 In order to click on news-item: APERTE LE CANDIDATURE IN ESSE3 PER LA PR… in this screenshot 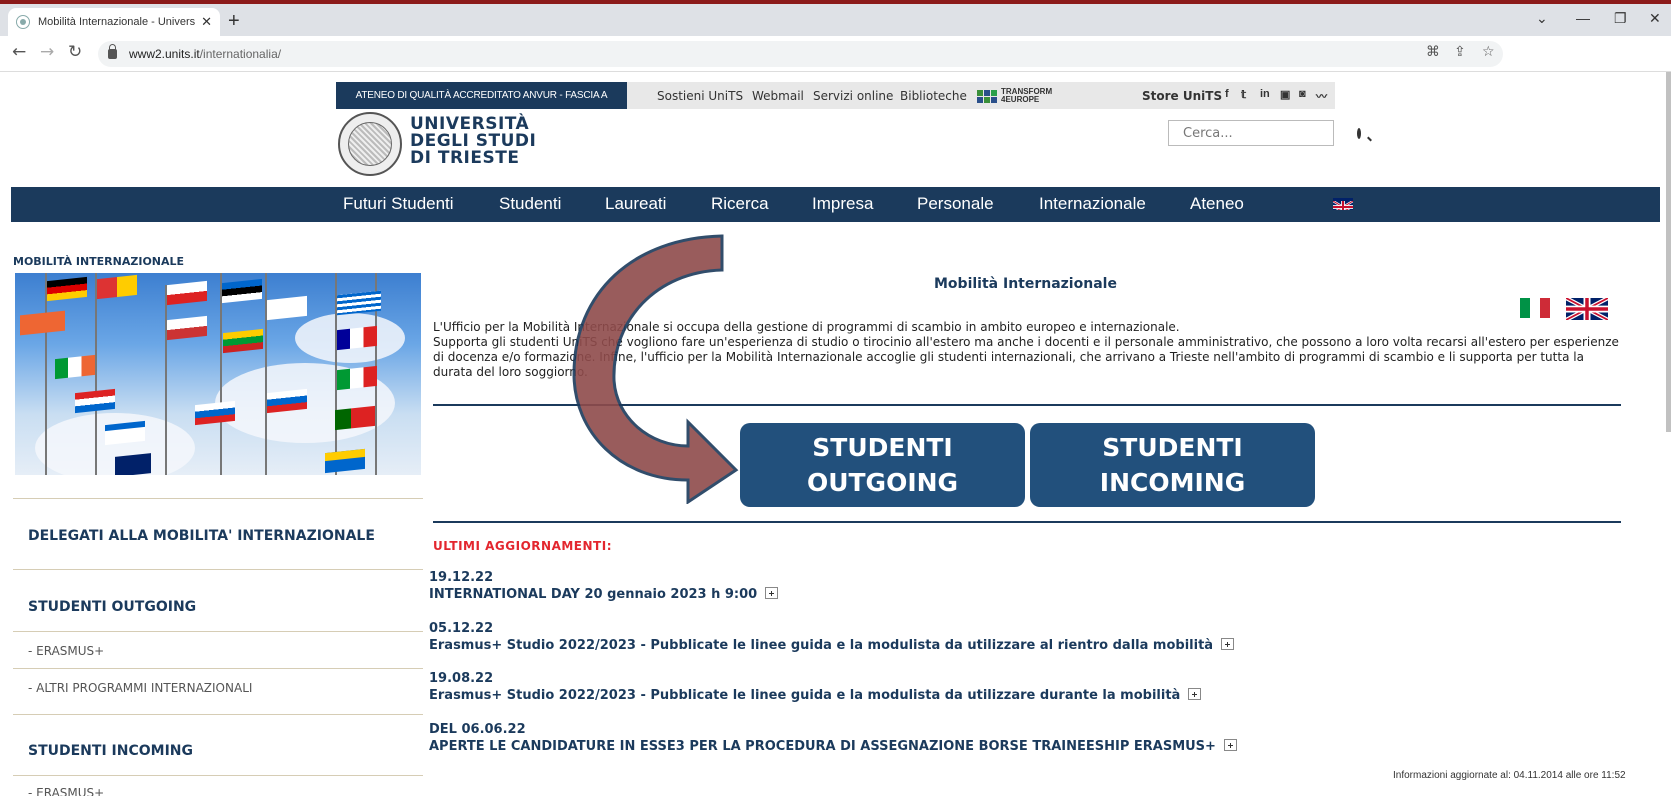, I will do `click(833, 746)`.